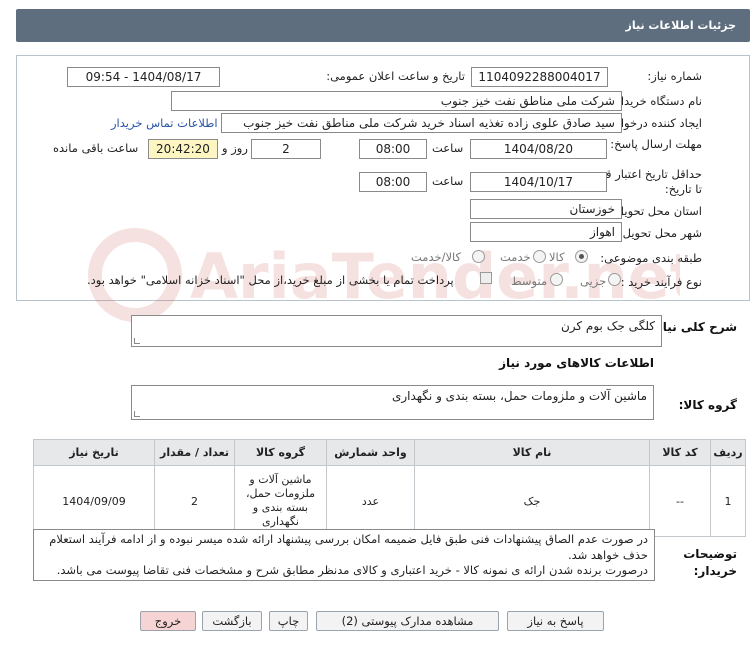 Image resolution: width=755 pixels, height=648 pixels. What do you see at coordinates (393, 182) in the screenshot?
I see `price-time-field: 08:00` at bounding box center [393, 182].